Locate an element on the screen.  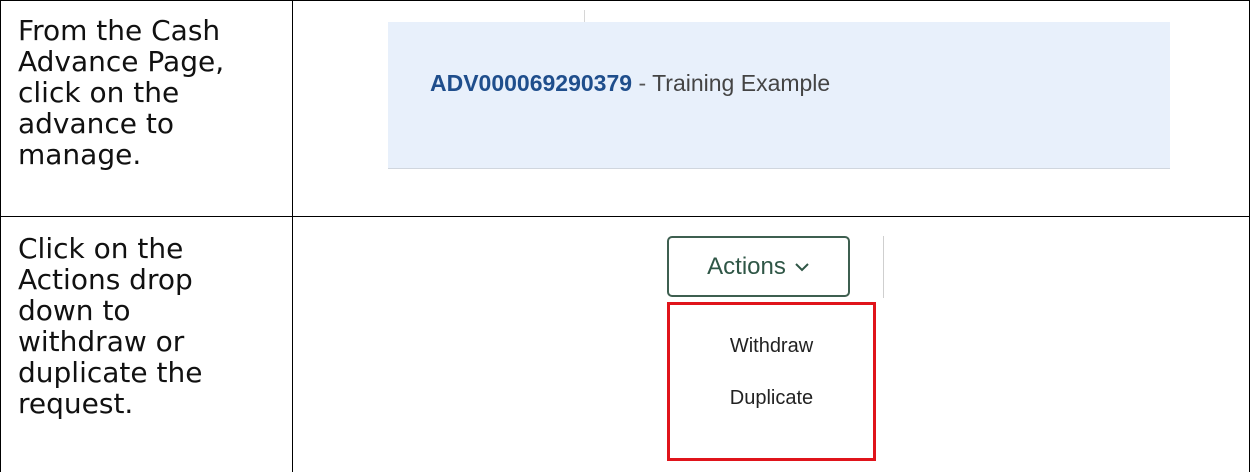
step-2-line: Click on the is located at coordinates (101, 248).